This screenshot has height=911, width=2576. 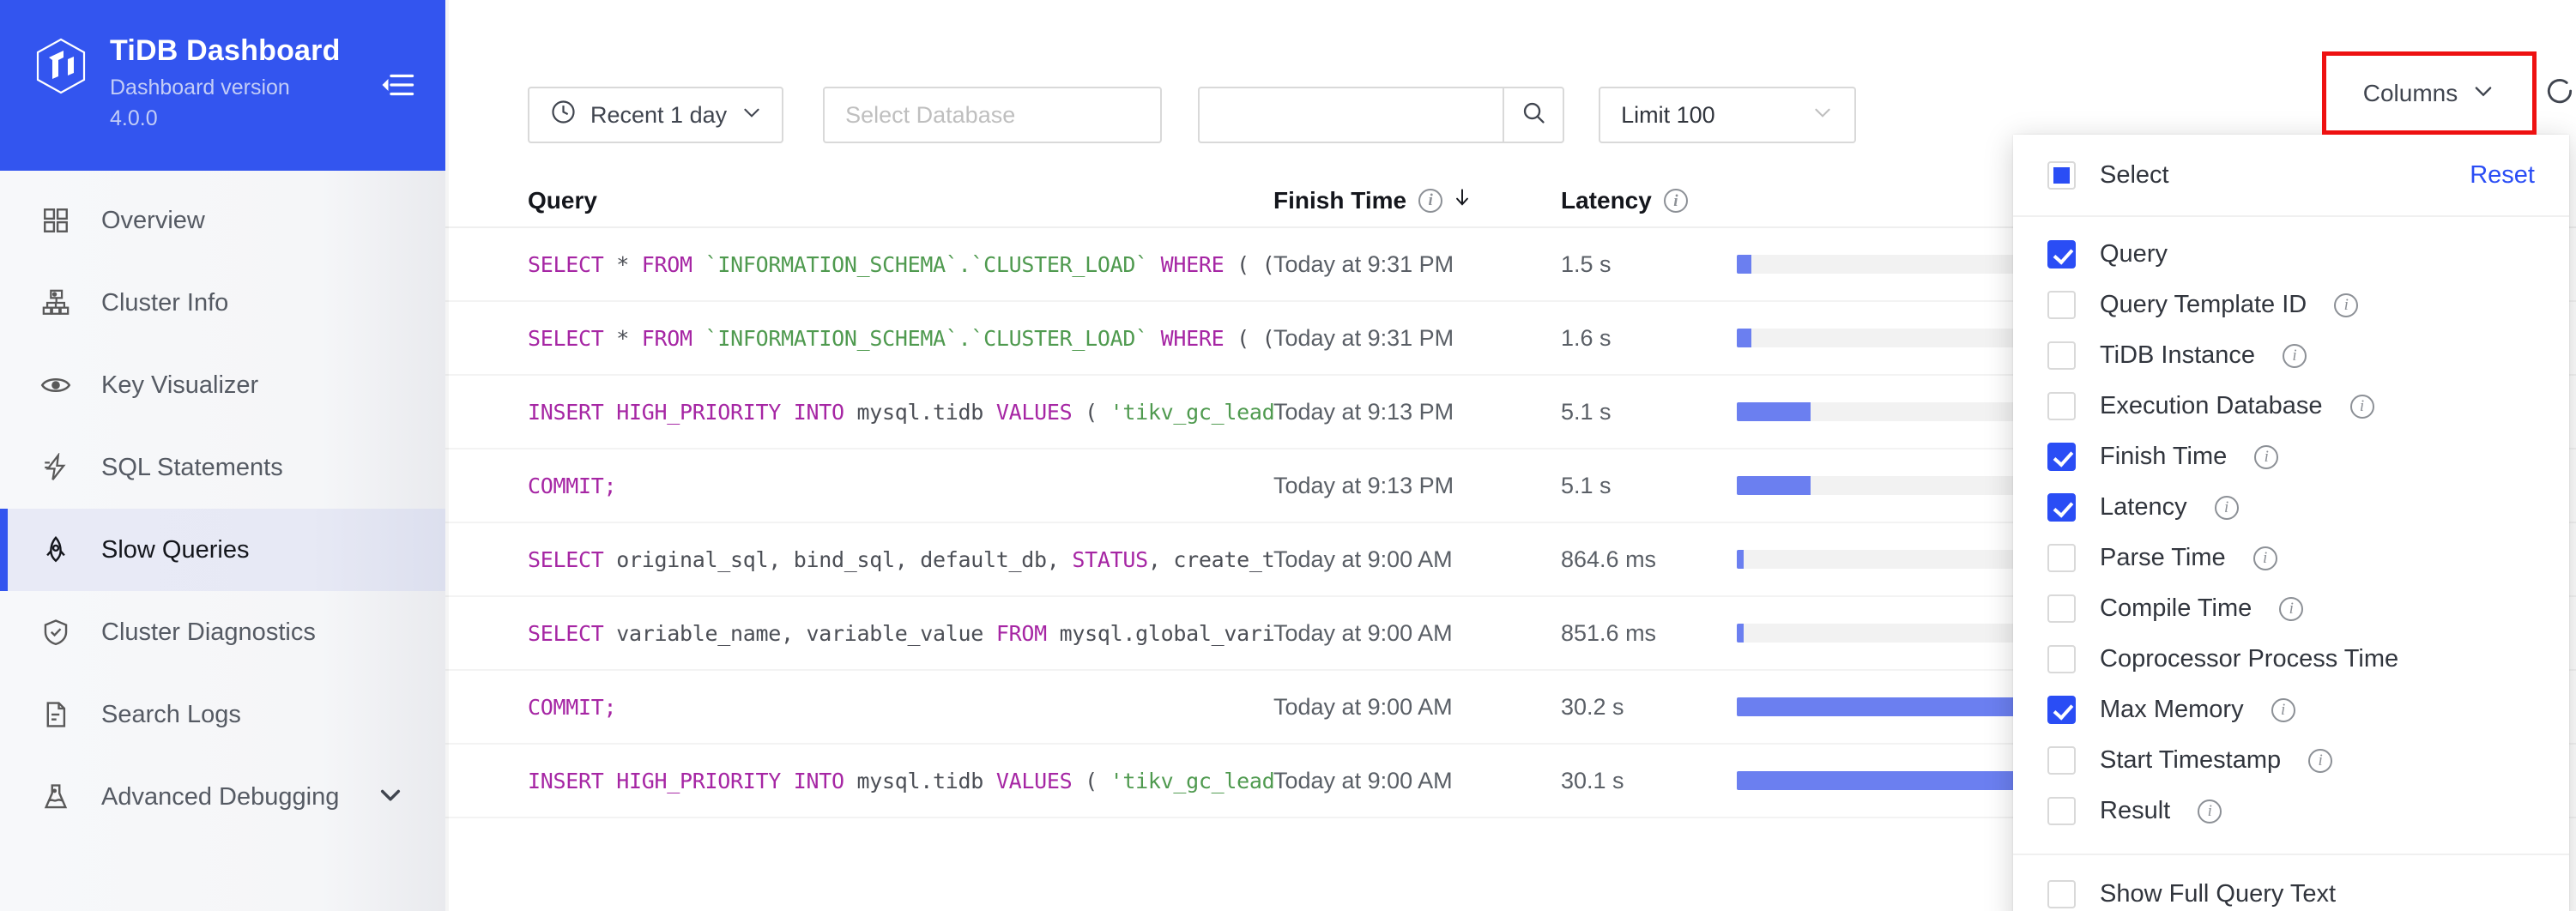 I want to click on menu-fold-icon, so click(x=397, y=85).